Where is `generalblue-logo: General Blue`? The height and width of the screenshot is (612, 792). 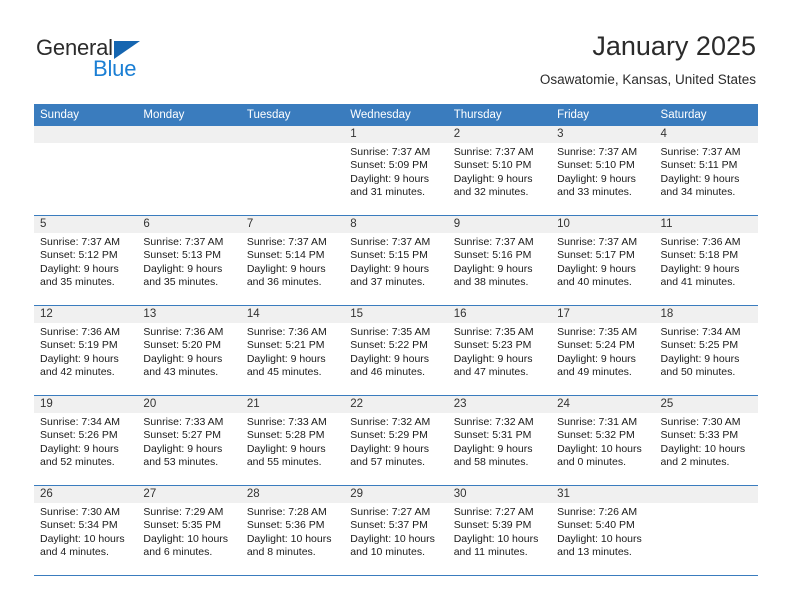 generalblue-logo: General Blue is located at coordinates (131, 59).